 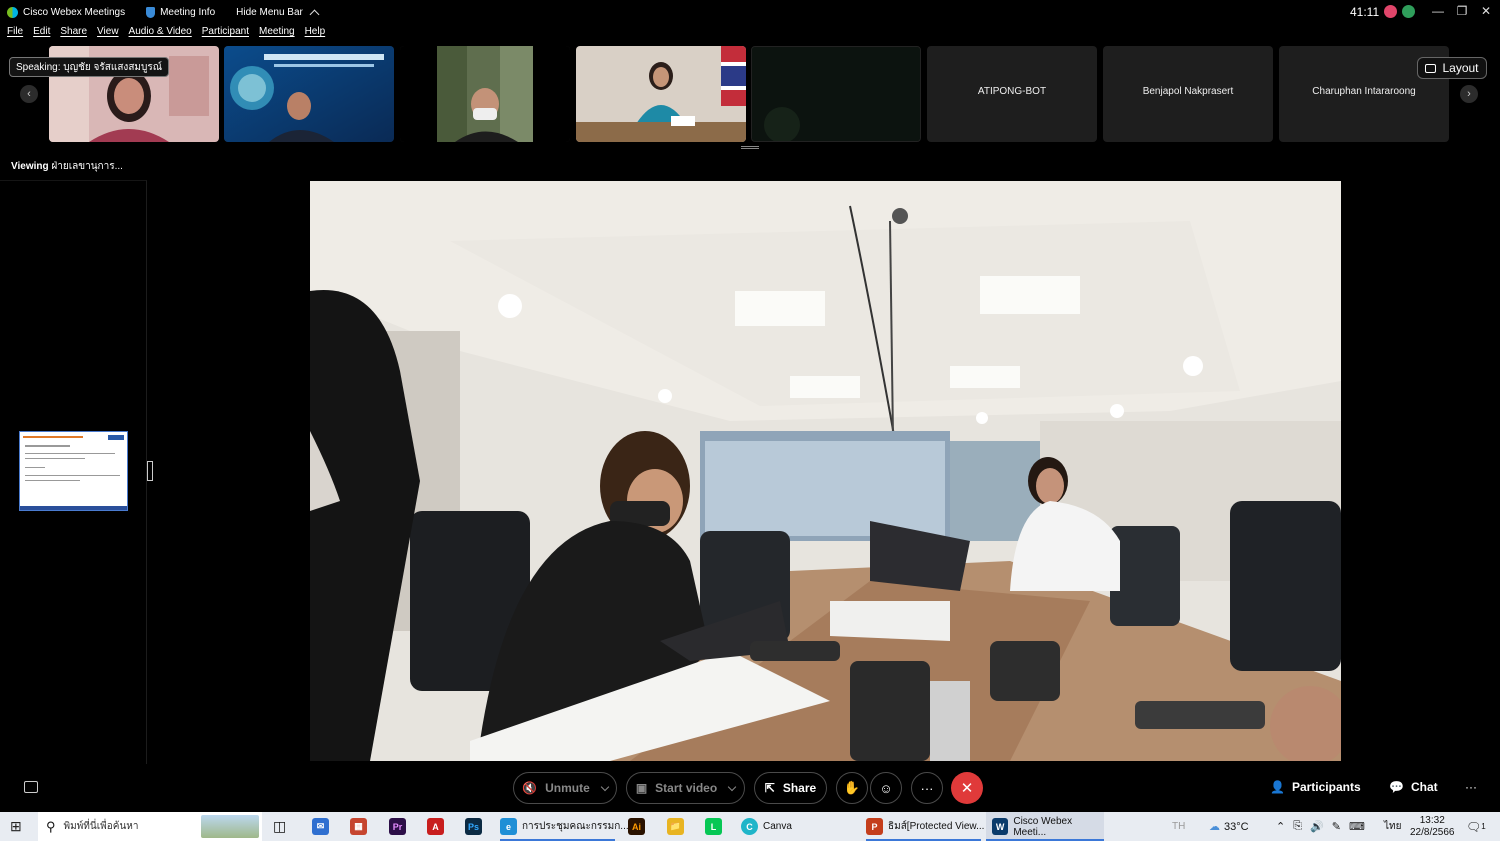 I want to click on panel-overflow-button: ···, so click(x=1471, y=787).